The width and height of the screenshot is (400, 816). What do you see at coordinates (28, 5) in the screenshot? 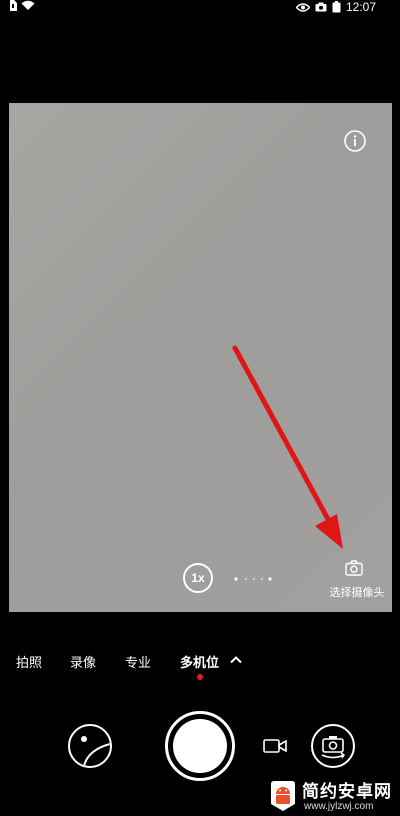
I see `wifi-icon` at bounding box center [28, 5].